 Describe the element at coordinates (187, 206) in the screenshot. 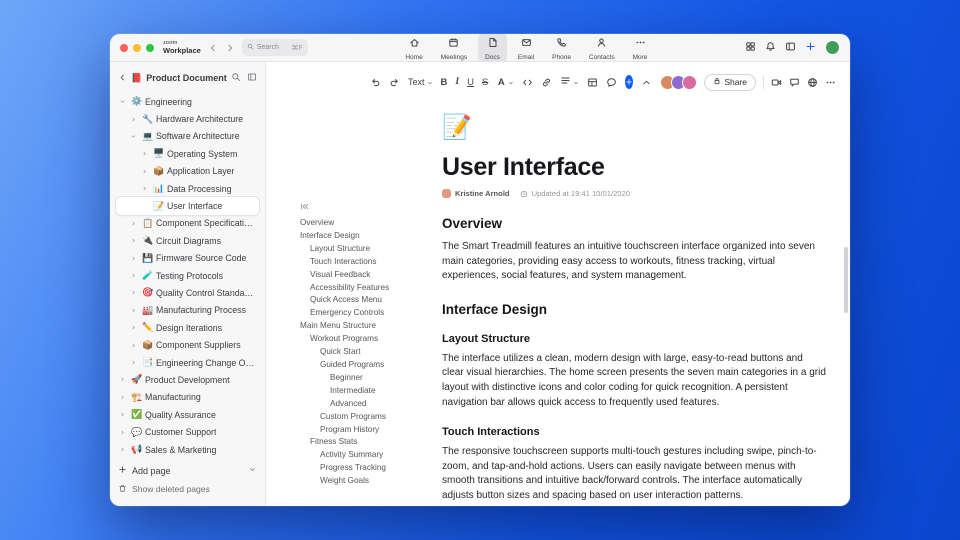

I see `sidebar-item-user-interface: 📝 User Interface` at that location.